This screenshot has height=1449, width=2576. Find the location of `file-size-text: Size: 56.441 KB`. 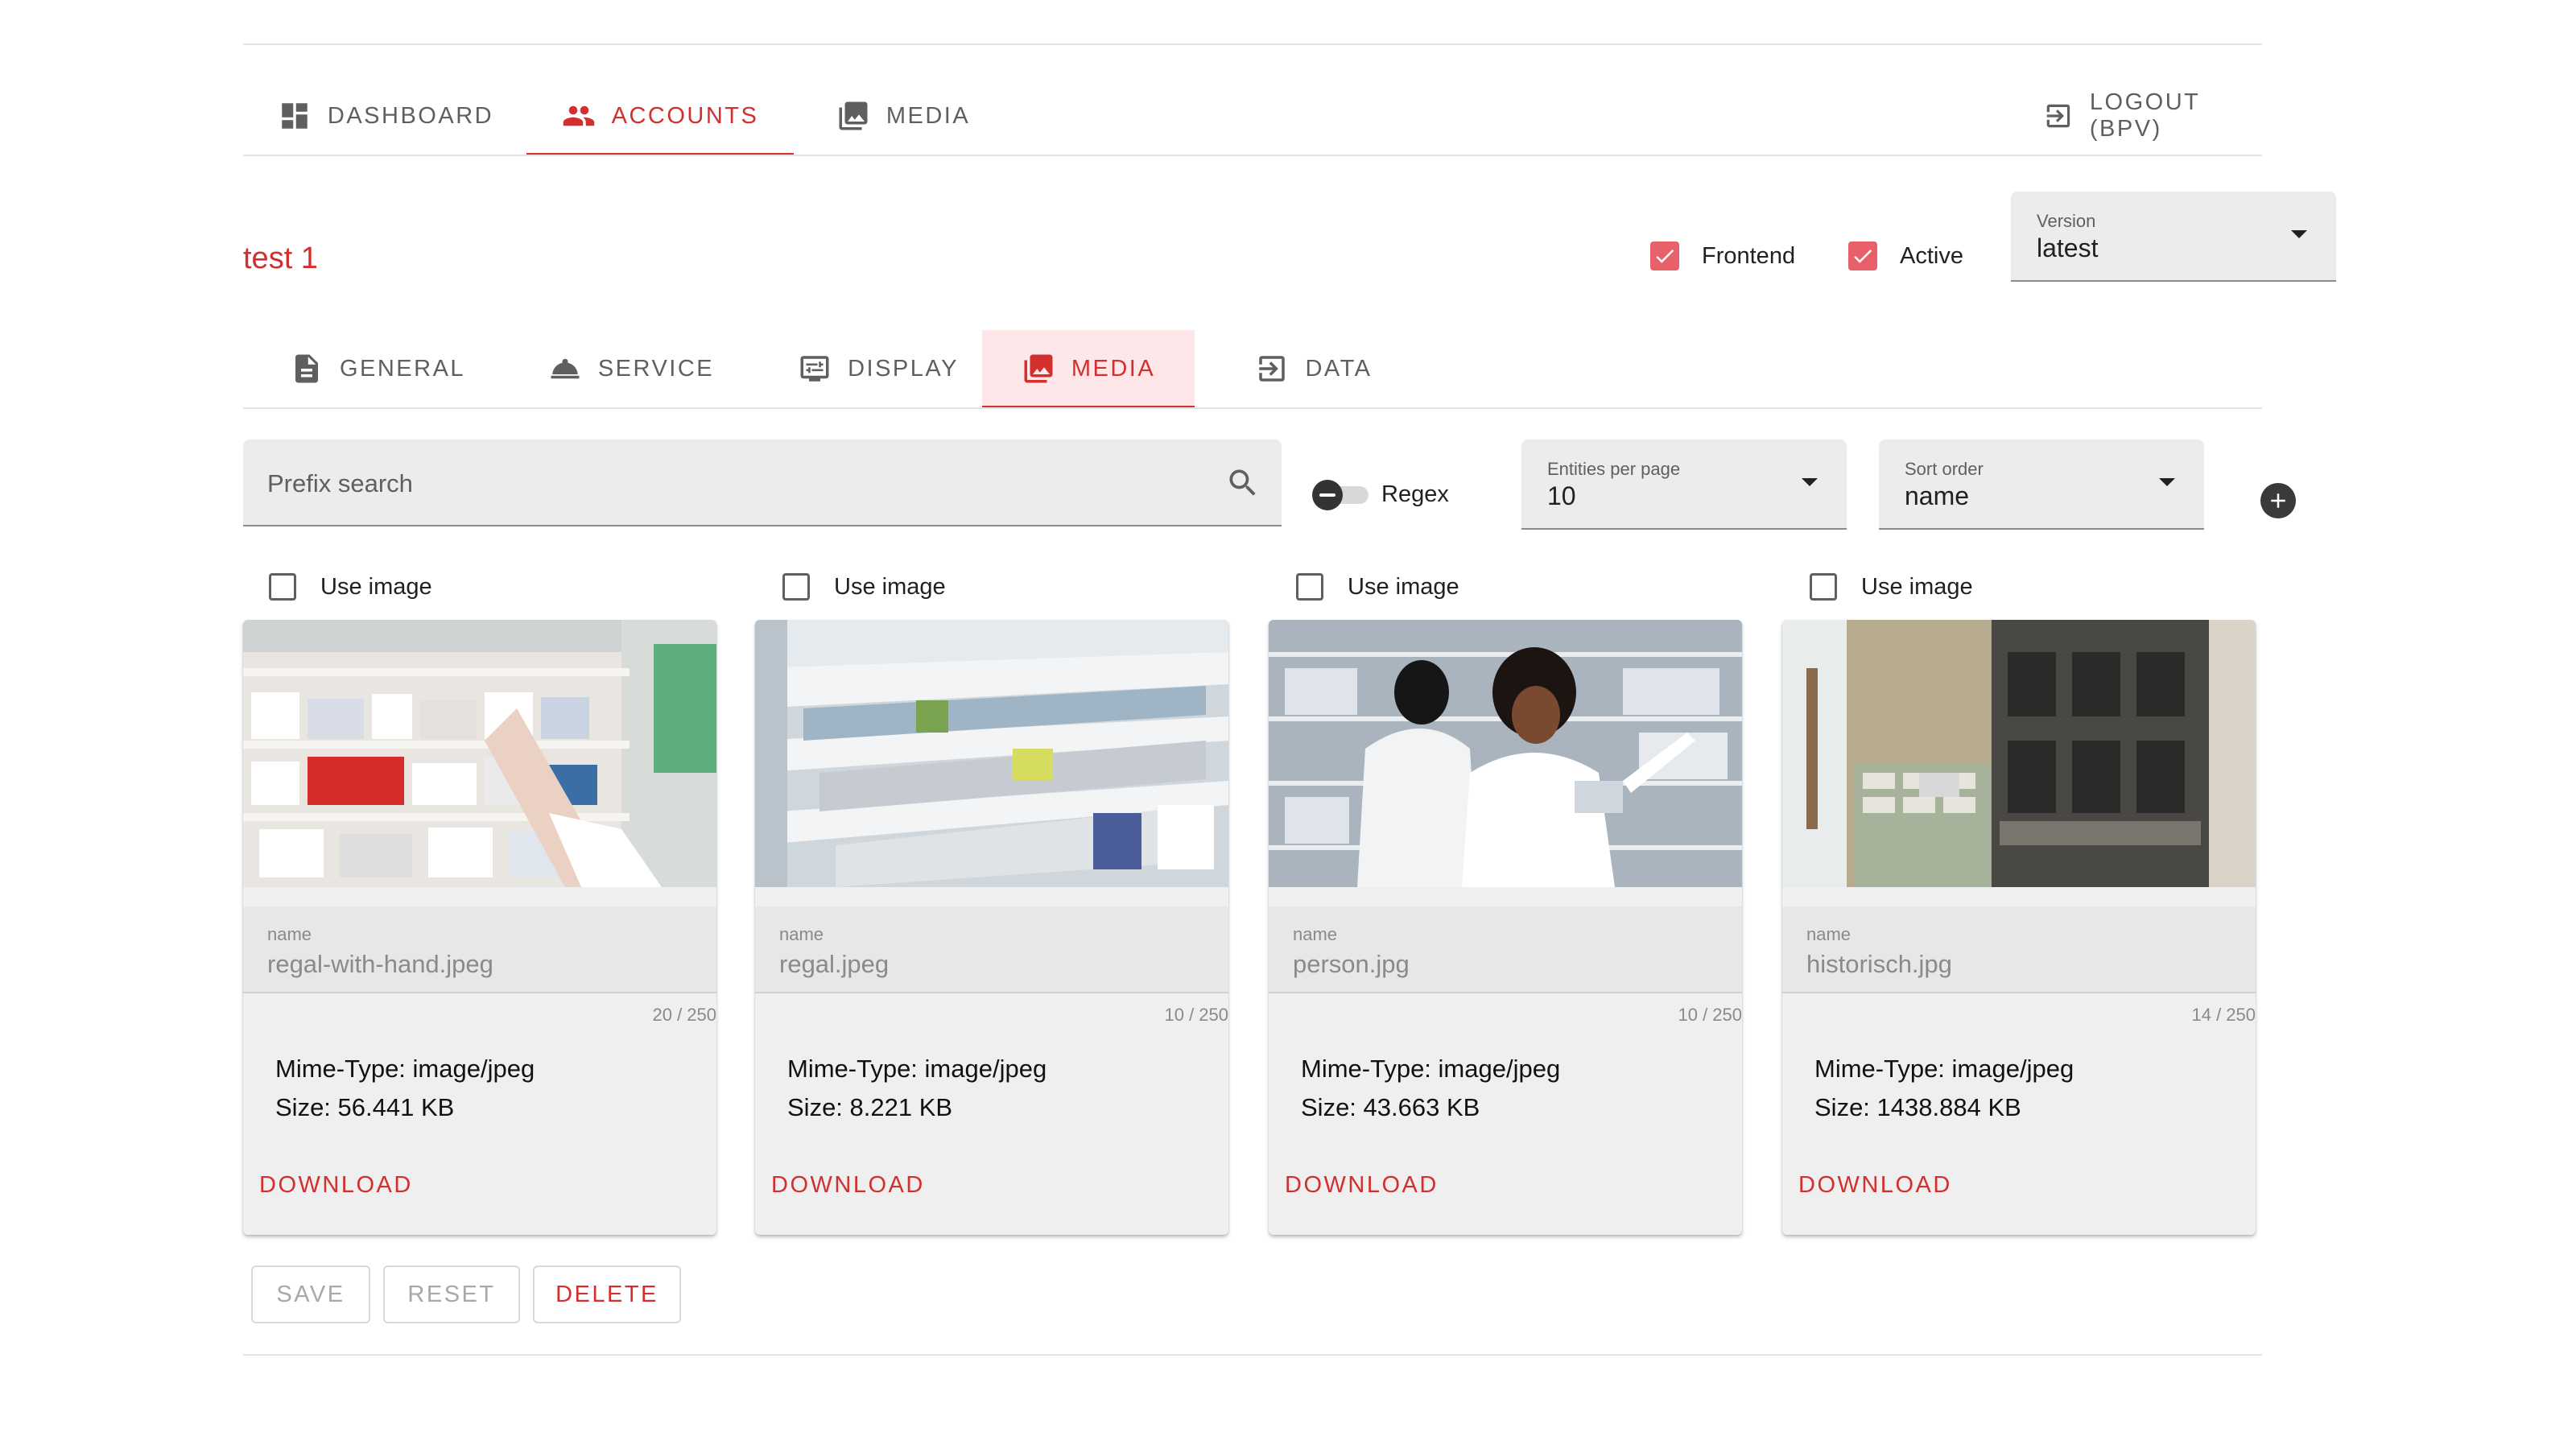

file-size-text: Size: 56.441 KB is located at coordinates (365, 1107).